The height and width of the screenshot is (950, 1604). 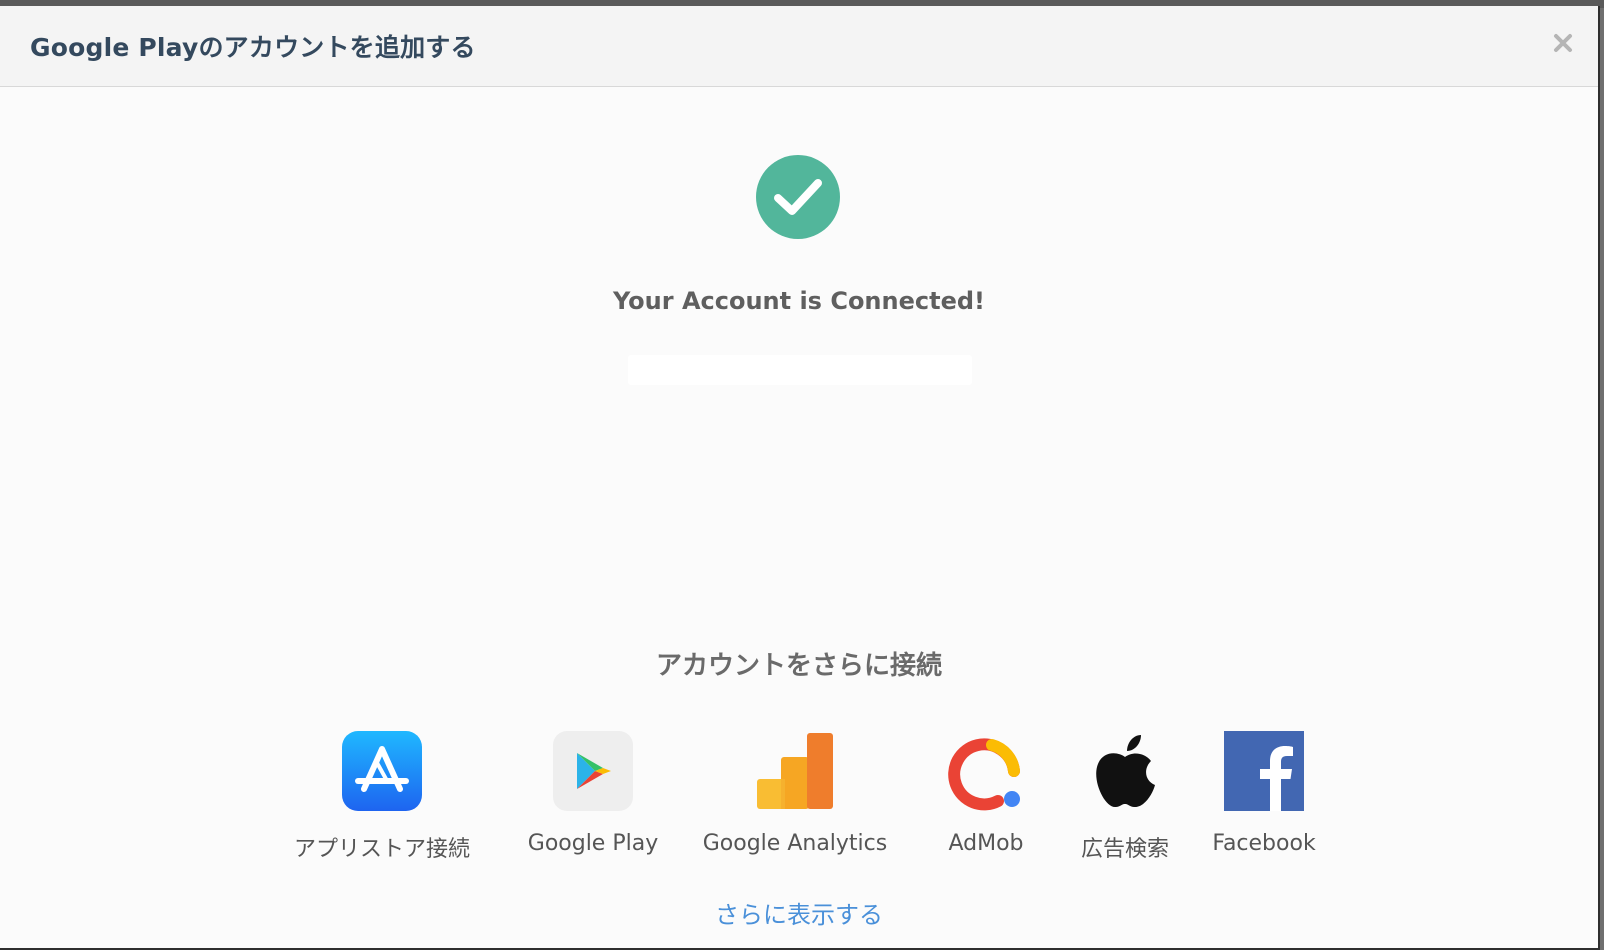 What do you see at coordinates (986, 843) in the screenshot?
I see `service-label: AdMob` at bounding box center [986, 843].